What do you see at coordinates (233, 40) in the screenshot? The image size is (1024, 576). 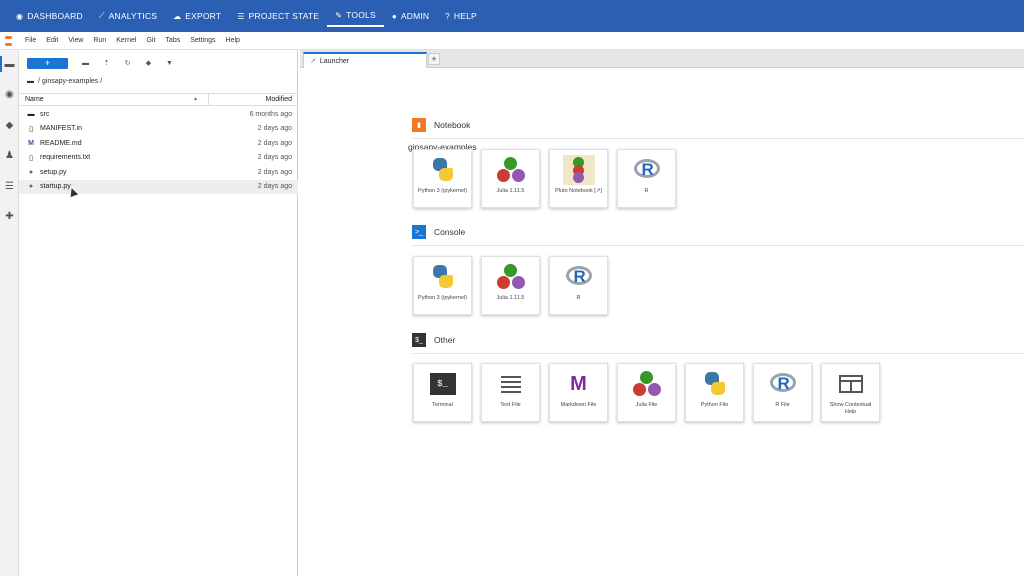 I see `menu-help: Help` at bounding box center [233, 40].